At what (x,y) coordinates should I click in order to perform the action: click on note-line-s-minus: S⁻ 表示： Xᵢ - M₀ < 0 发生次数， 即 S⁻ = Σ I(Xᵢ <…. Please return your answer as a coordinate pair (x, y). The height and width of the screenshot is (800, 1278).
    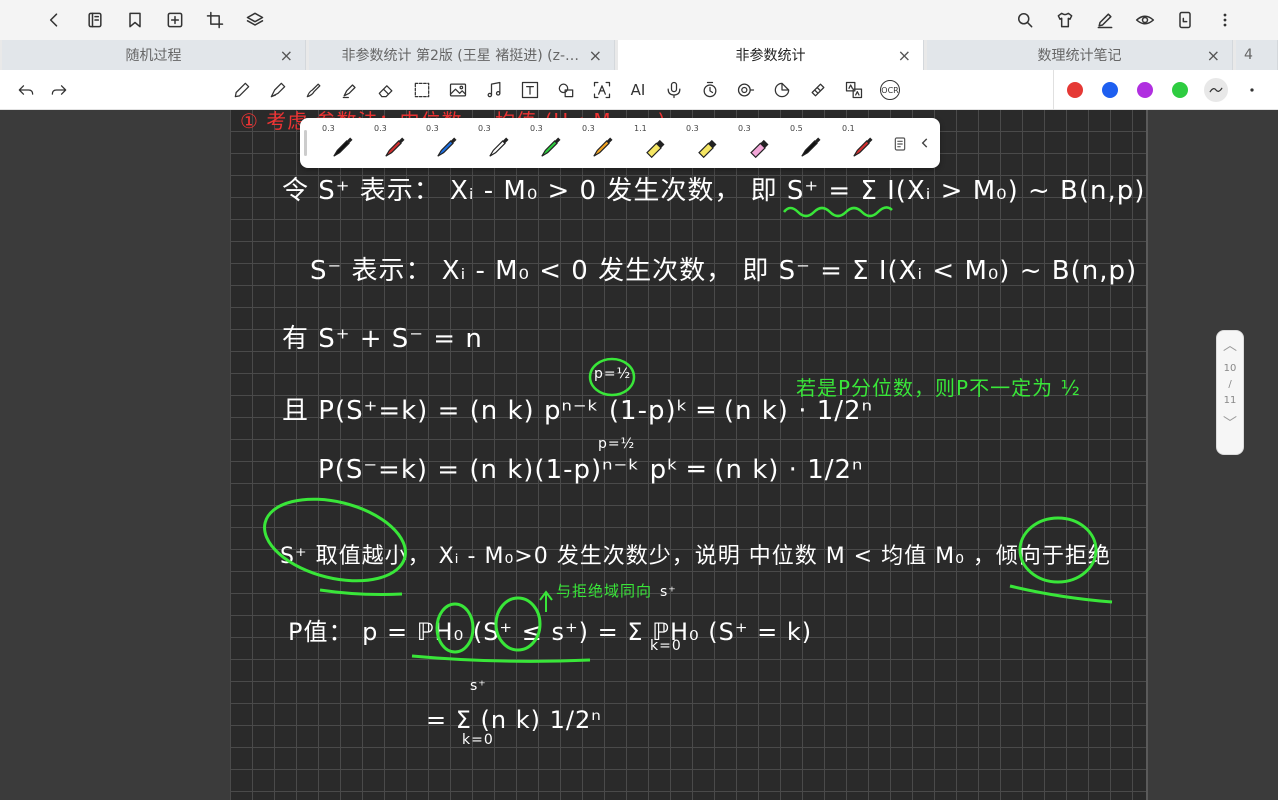
    Looking at the image, I should click on (724, 271).